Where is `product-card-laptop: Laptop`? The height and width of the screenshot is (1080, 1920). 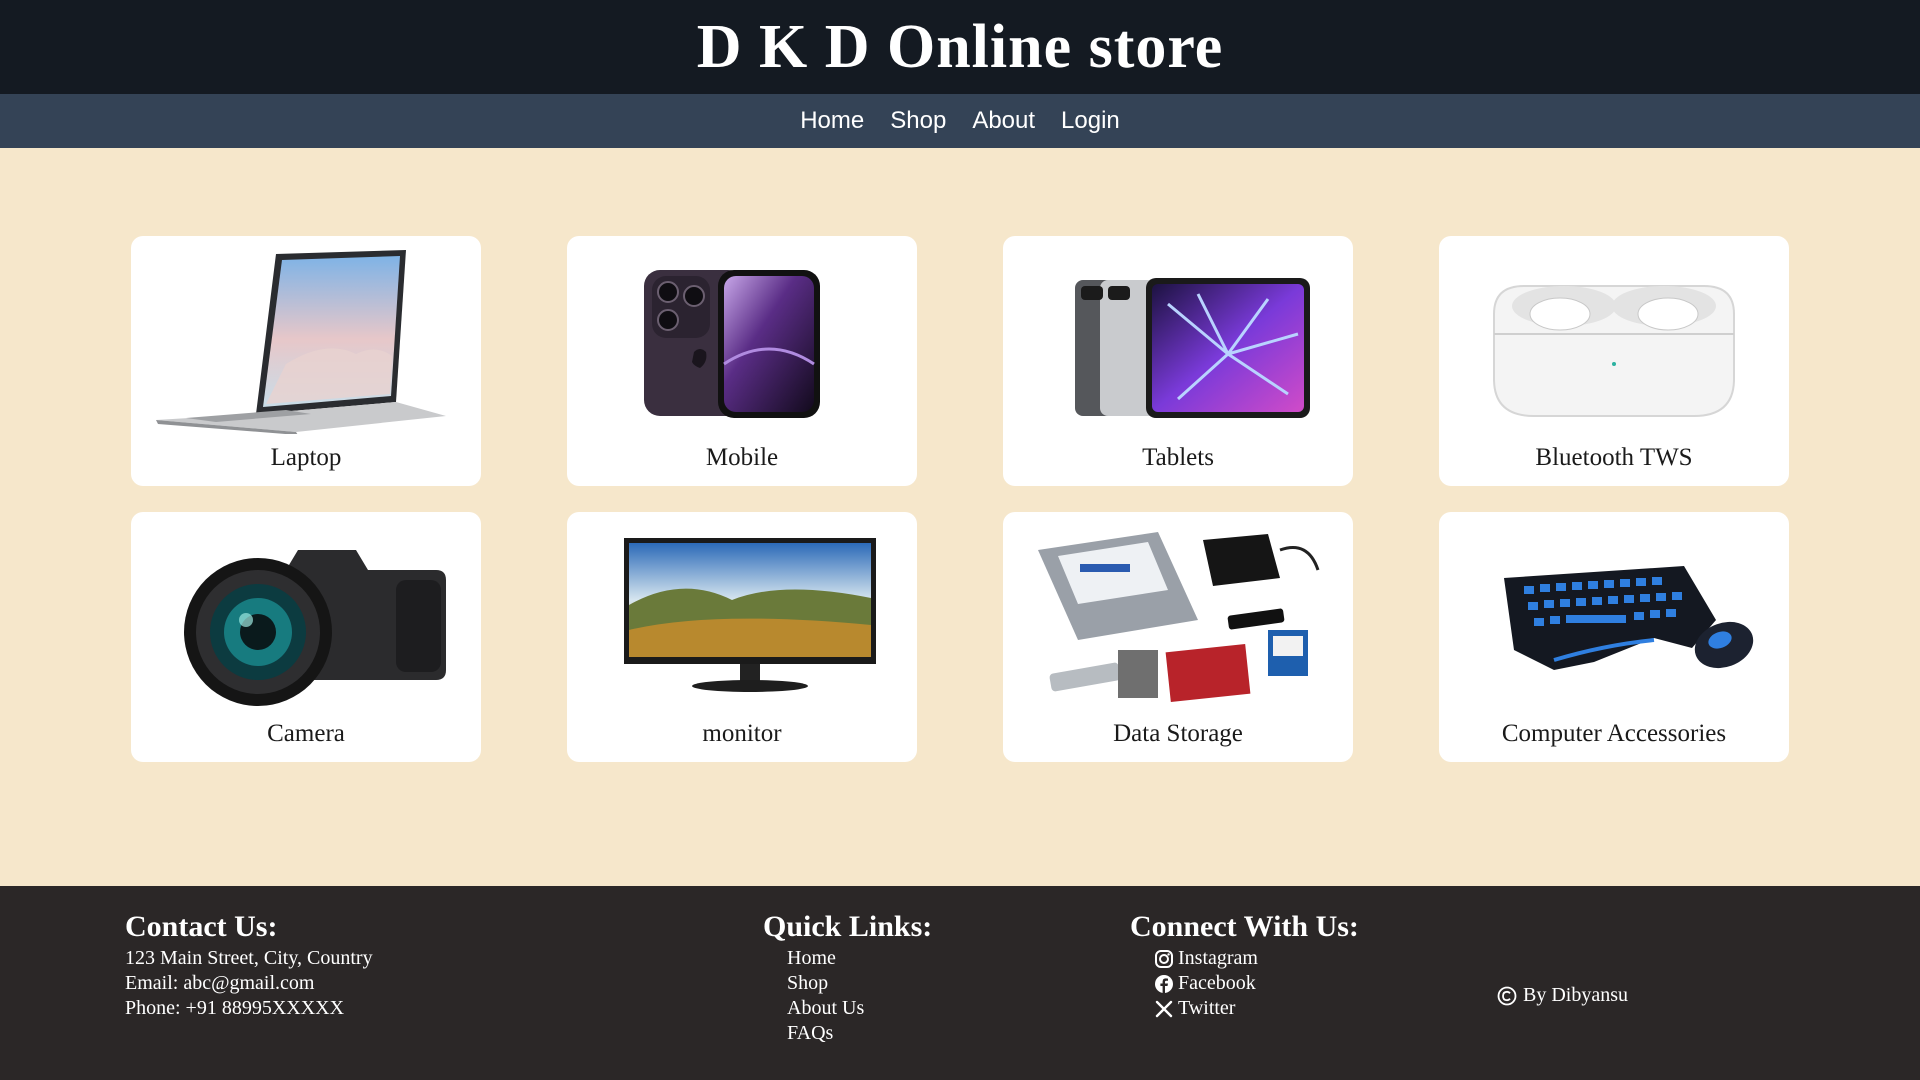 product-card-laptop: Laptop is located at coordinates (306, 361).